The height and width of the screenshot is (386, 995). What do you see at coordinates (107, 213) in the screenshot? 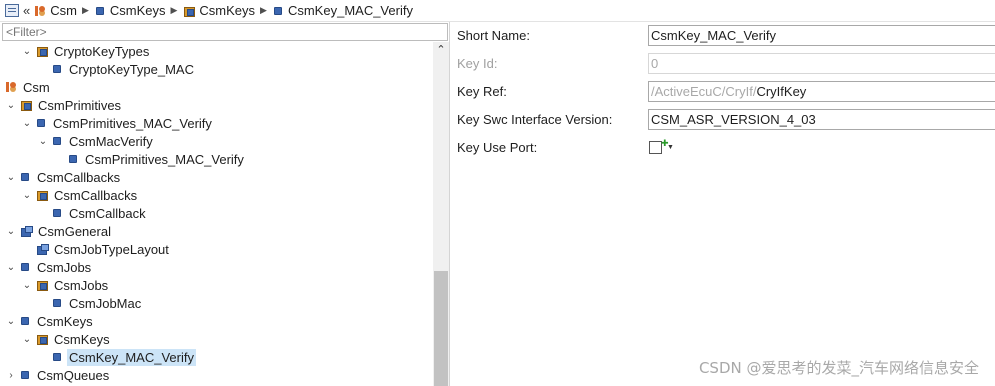
I see `tree-item-label: CsmCallback` at bounding box center [107, 213].